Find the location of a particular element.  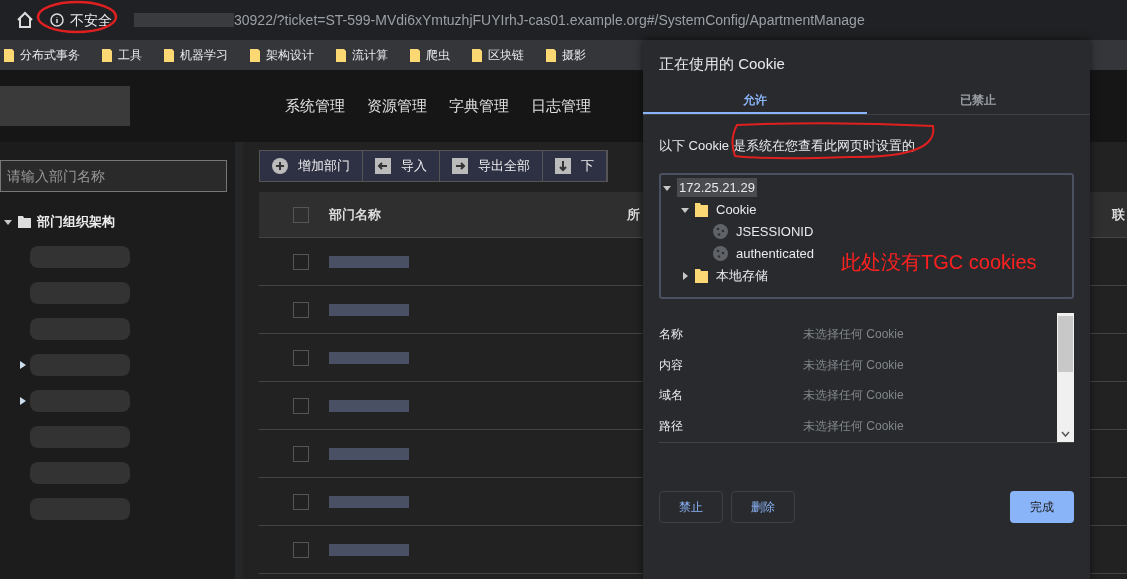

bookmark: 爬虫 is located at coordinates (430, 55).